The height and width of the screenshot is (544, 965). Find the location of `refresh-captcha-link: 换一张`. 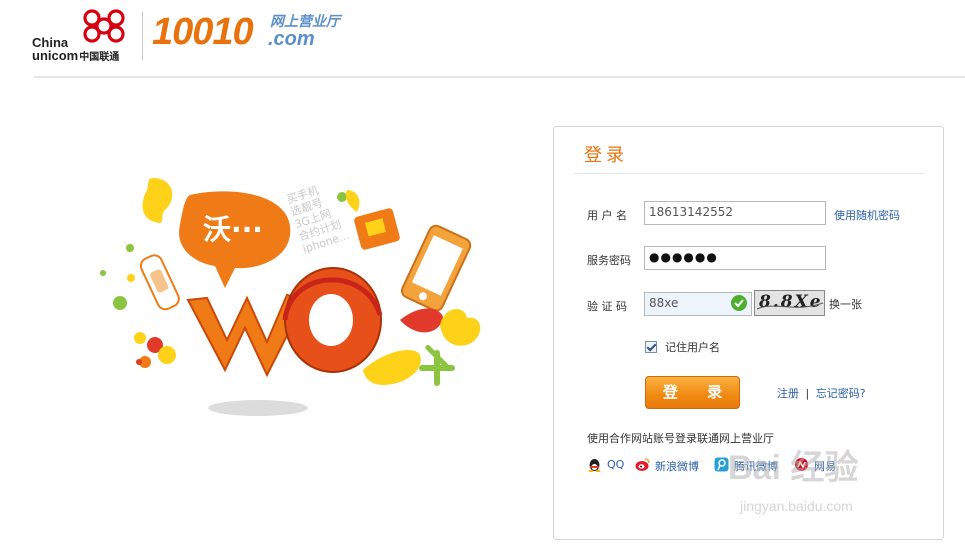

refresh-captcha-link: 换一张 is located at coordinates (845, 304).